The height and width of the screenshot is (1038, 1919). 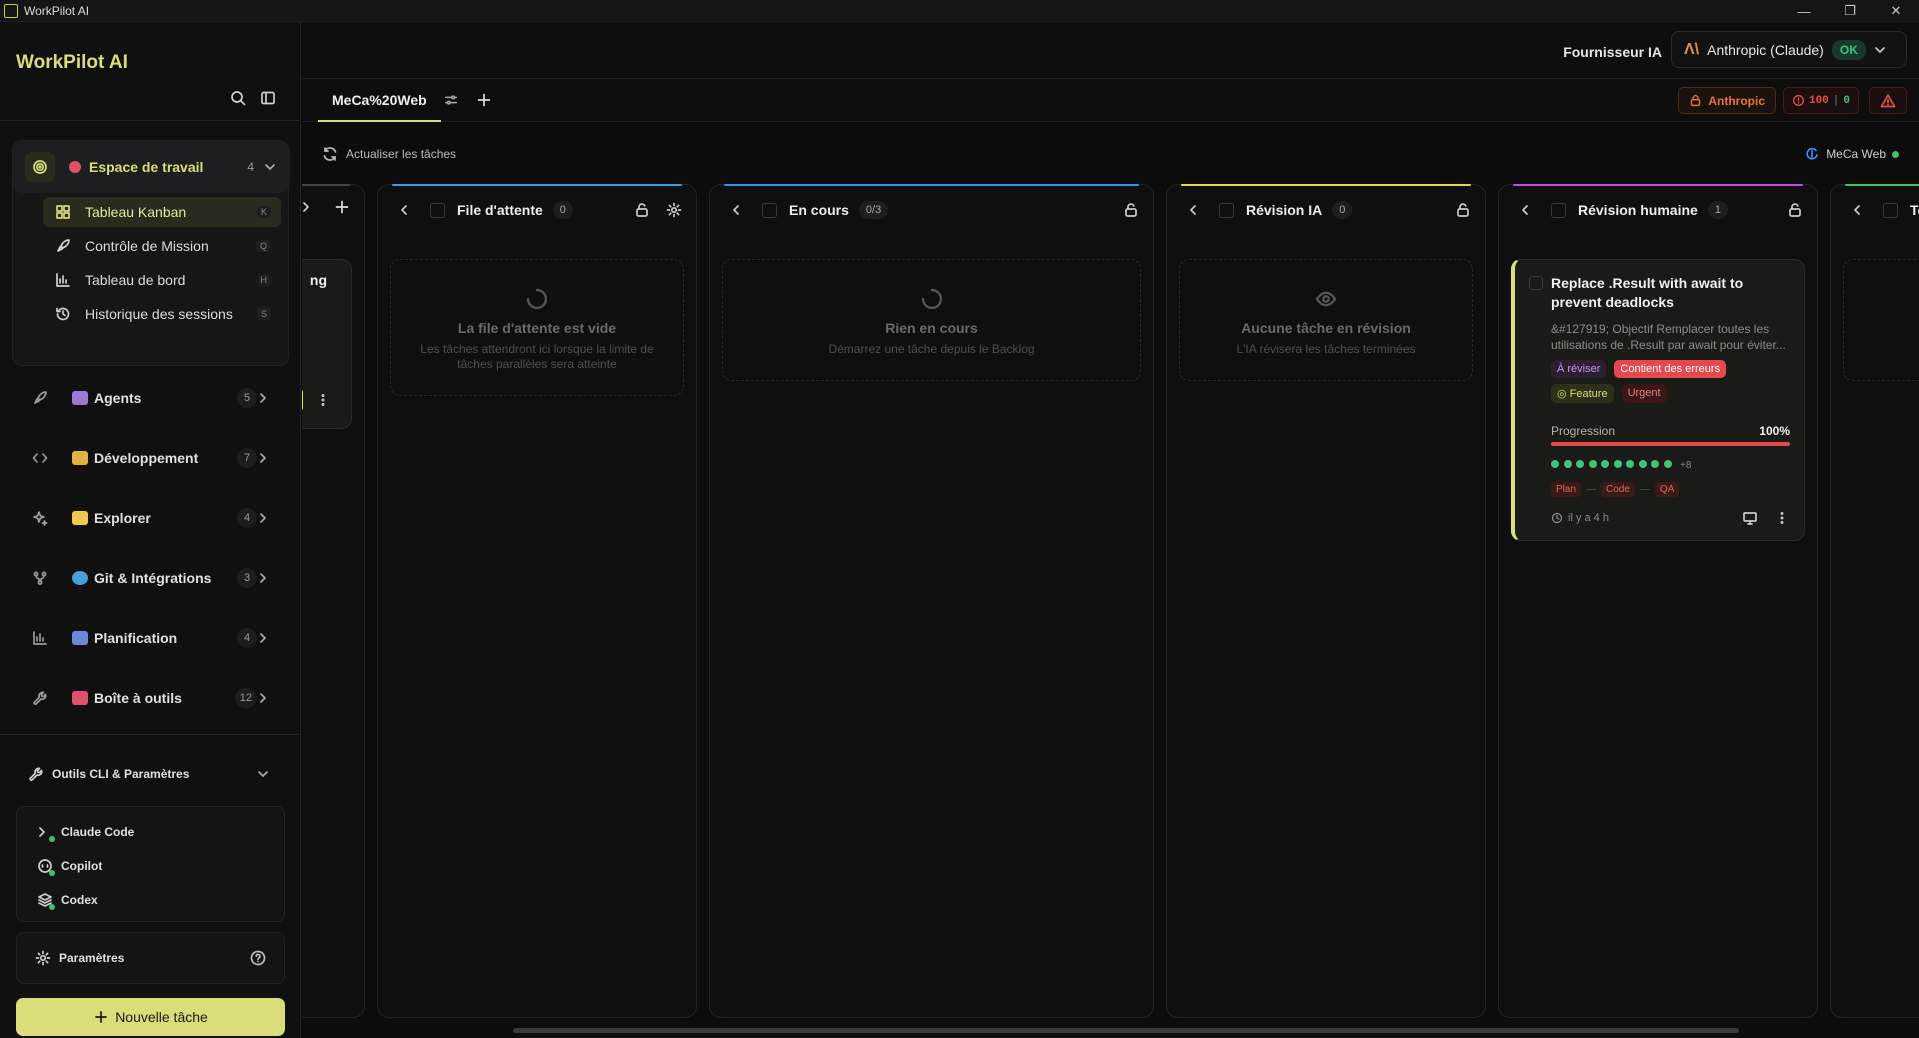 What do you see at coordinates (484, 100) in the screenshot?
I see `add-tab-icon` at bounding box center [484, 100].